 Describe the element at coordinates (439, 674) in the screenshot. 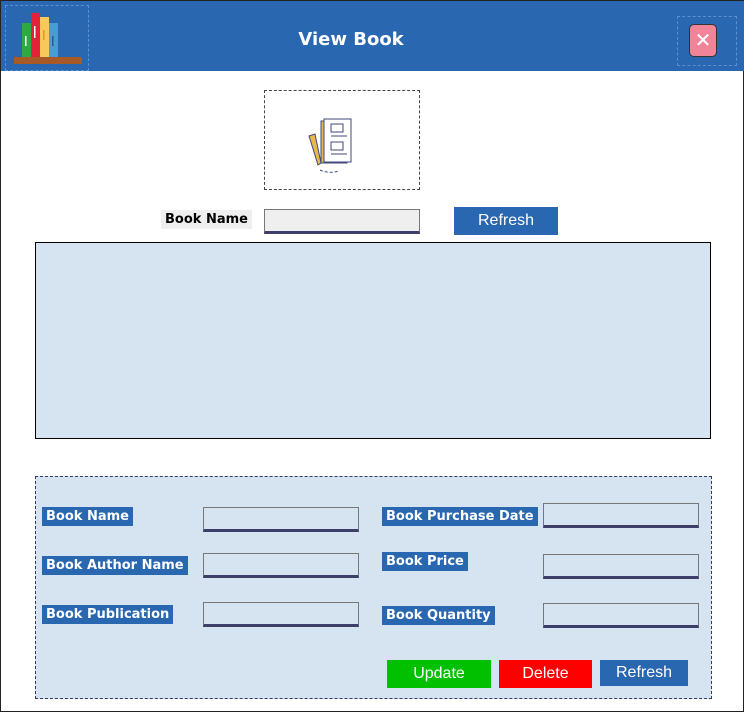

I see `update-button: Update` at that location.